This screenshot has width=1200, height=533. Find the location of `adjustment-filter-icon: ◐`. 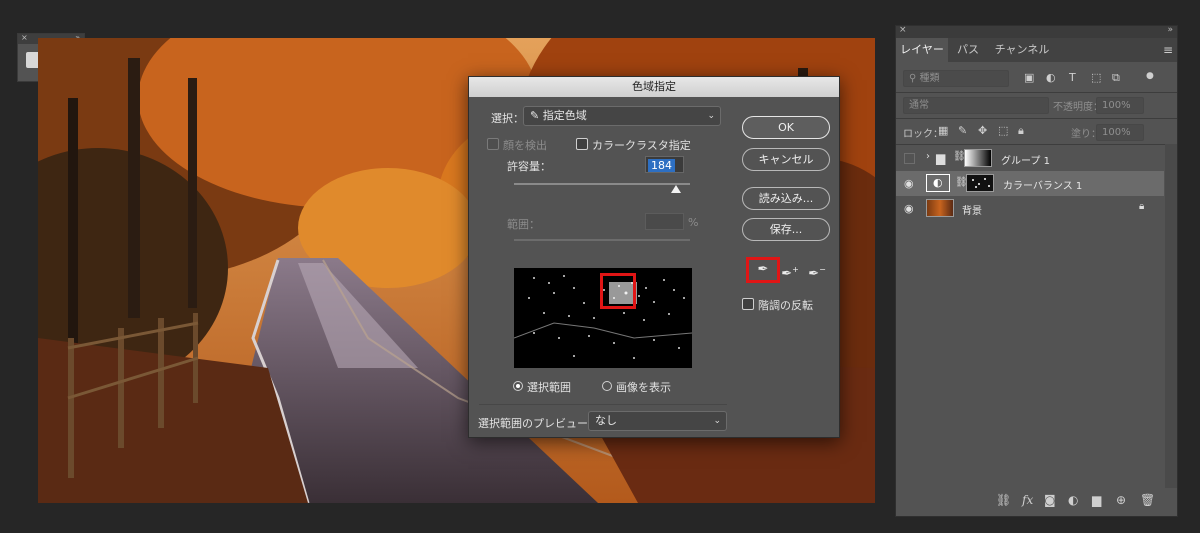

adjustment-filter-icon: ◐ is located at coordinates (1051, 77).